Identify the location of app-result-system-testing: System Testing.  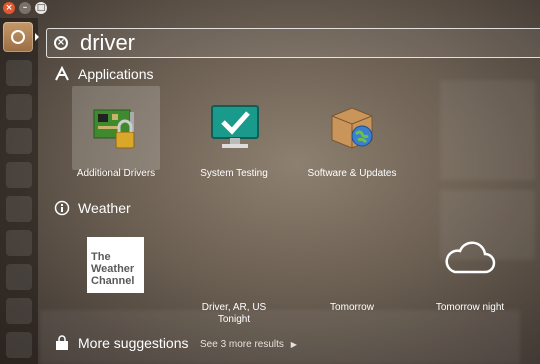
(234, 136).